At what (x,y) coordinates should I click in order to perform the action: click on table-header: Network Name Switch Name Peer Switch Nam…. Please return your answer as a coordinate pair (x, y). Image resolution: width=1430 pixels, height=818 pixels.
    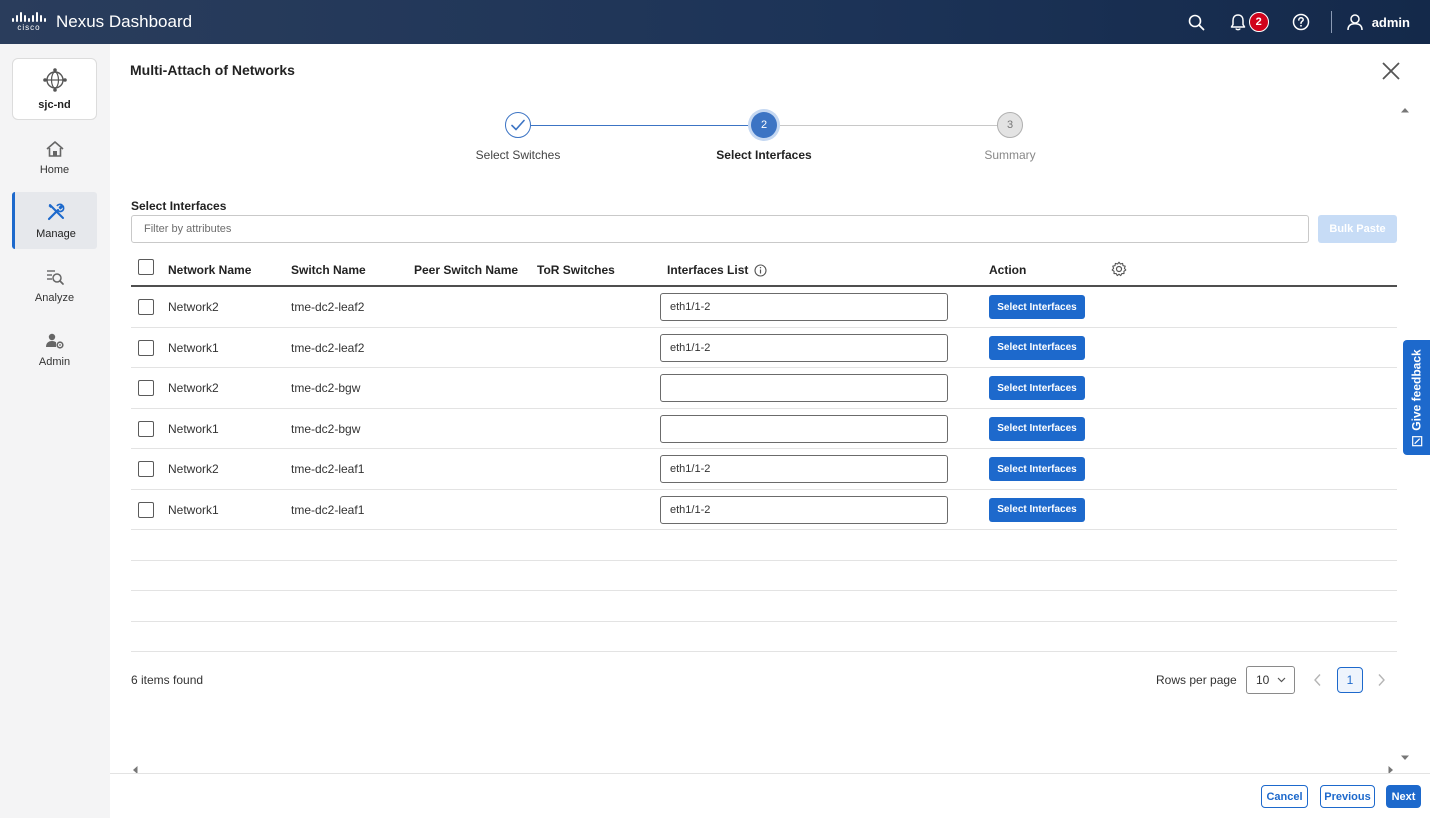
    Looking at the image, I should click on (764, 269).